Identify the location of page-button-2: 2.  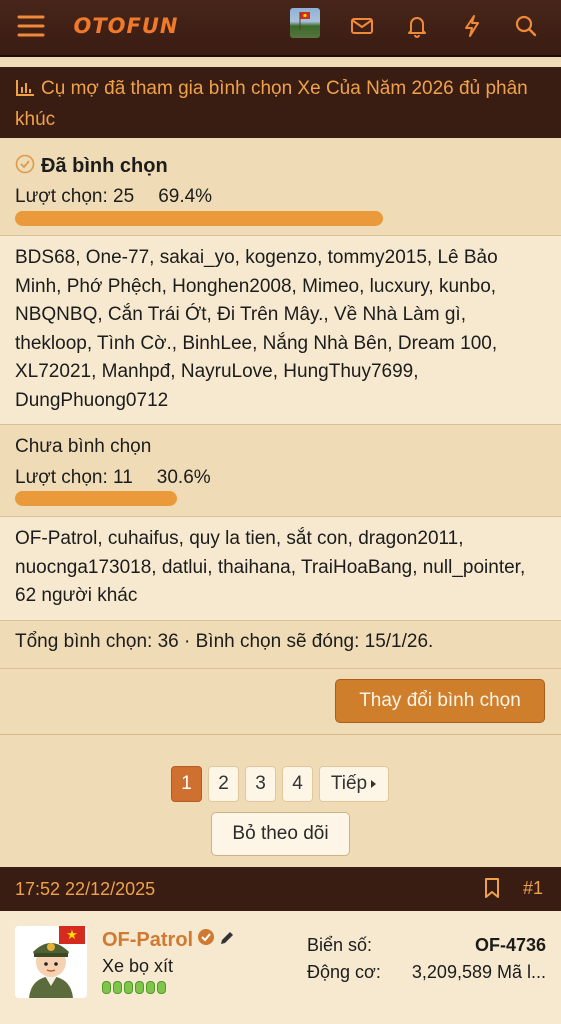
(223, 784).